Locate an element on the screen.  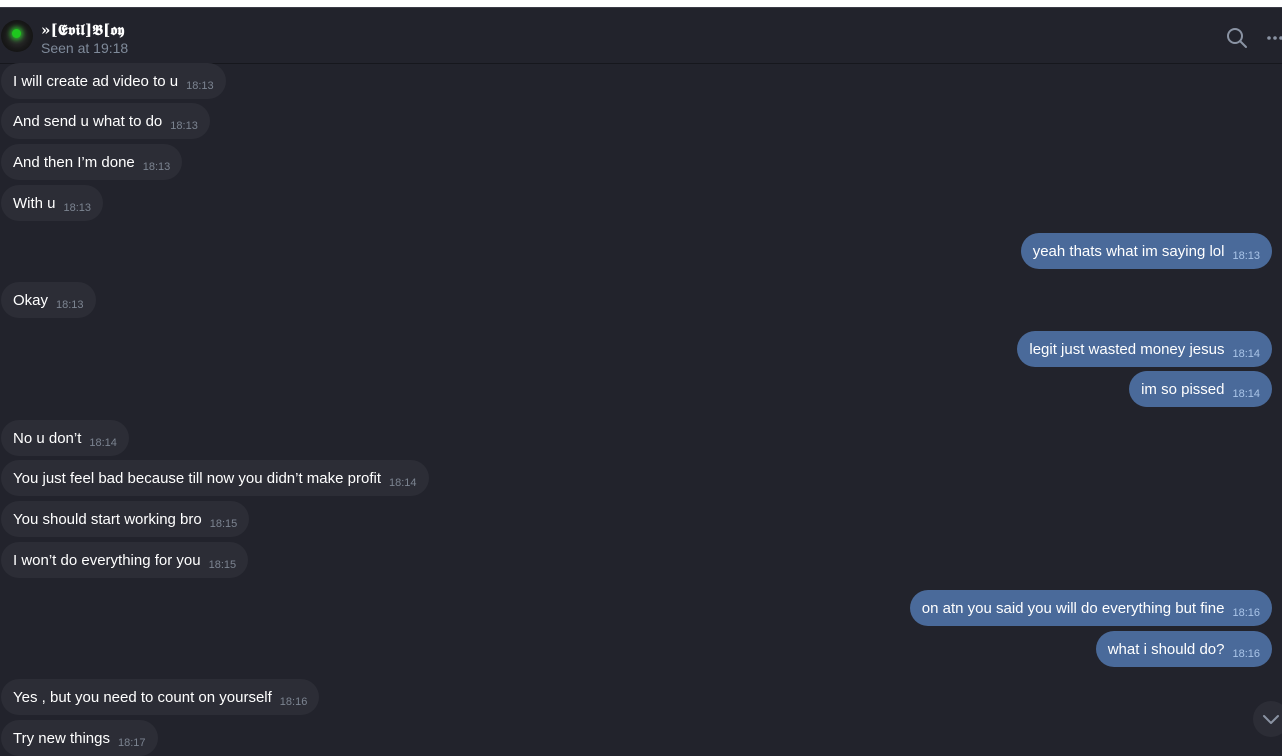
chevron-down-icon is located at coordinates (1271, 719).